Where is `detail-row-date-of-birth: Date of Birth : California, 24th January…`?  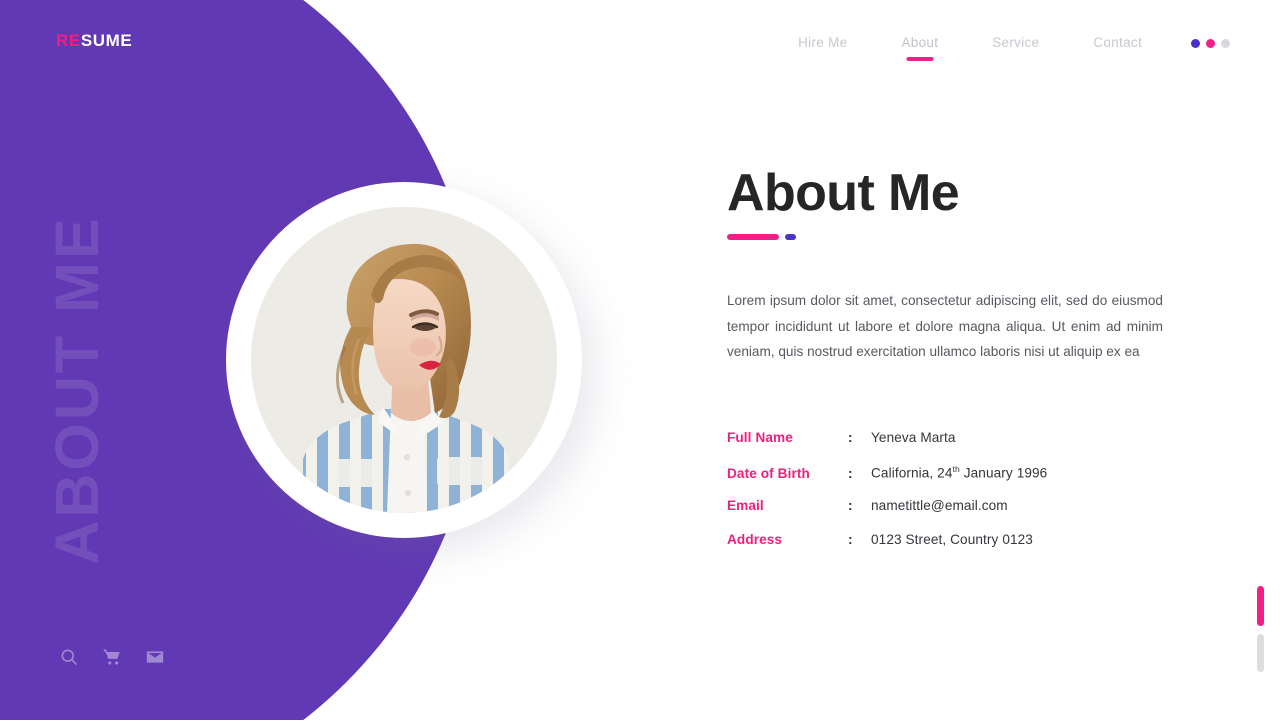 detail-row-date-of-birth: Date of Birth : California, 24th January… is located at coordinates (945, 481).